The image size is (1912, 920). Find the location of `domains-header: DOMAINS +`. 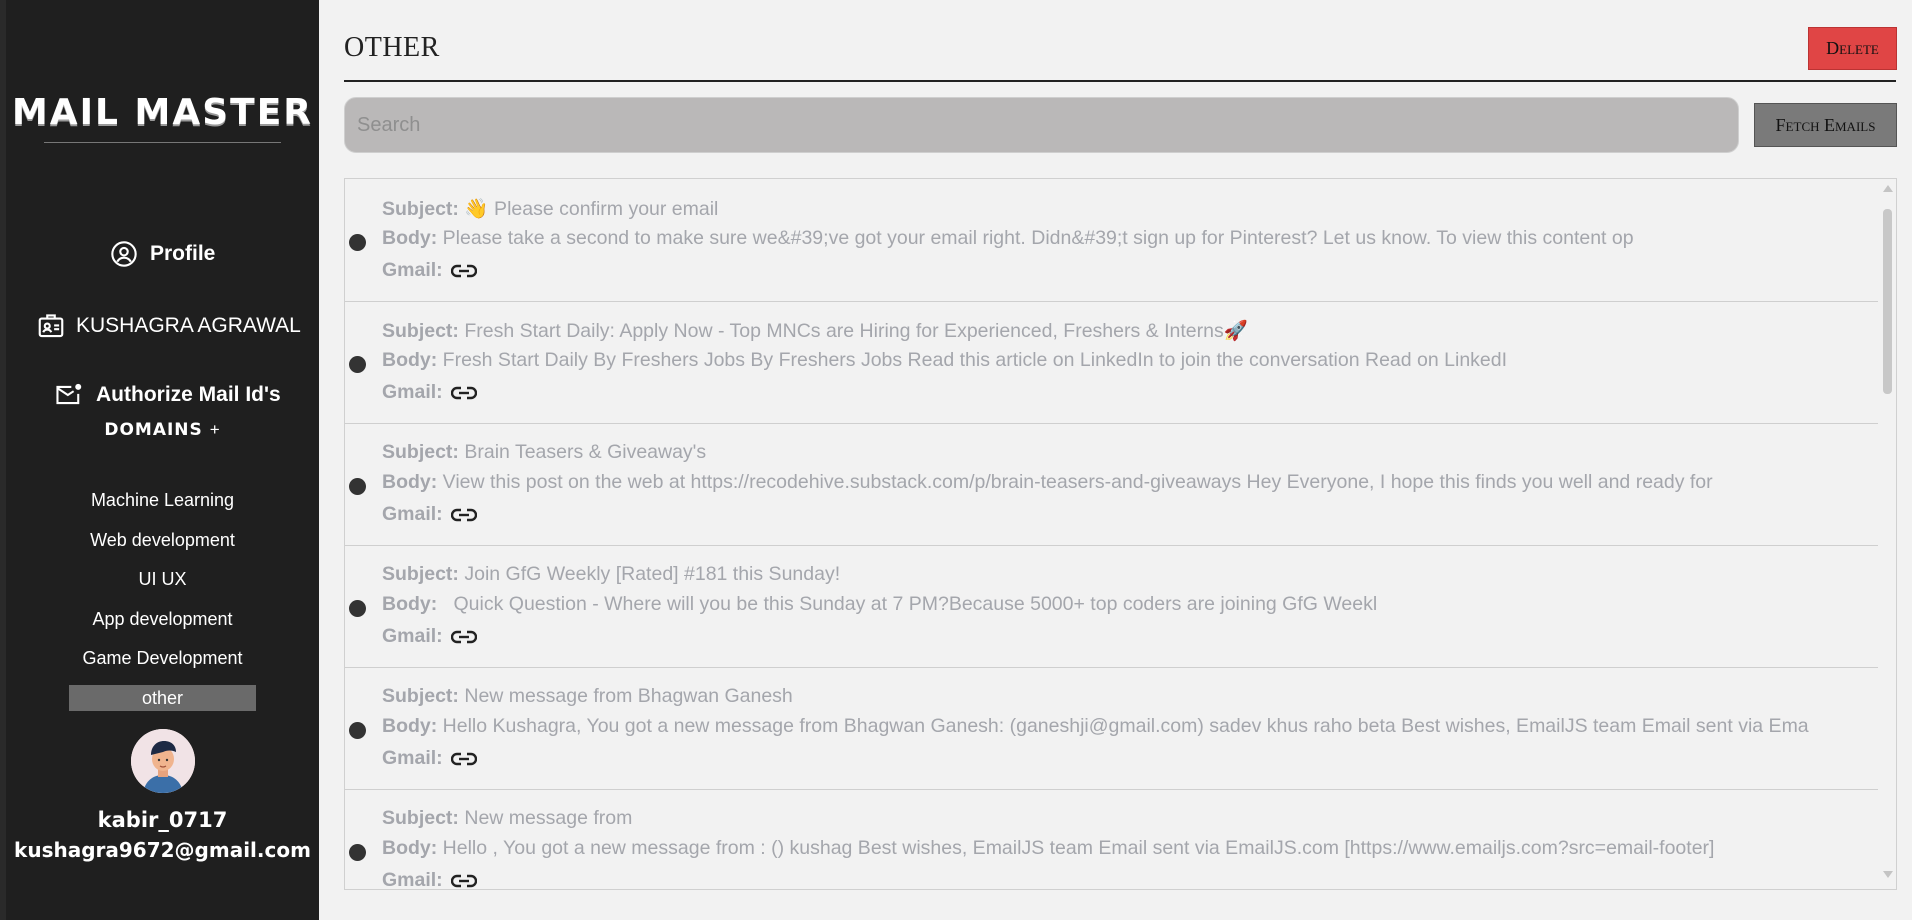

domains-header: DOMAINS + is located at coordinates (162, 430).